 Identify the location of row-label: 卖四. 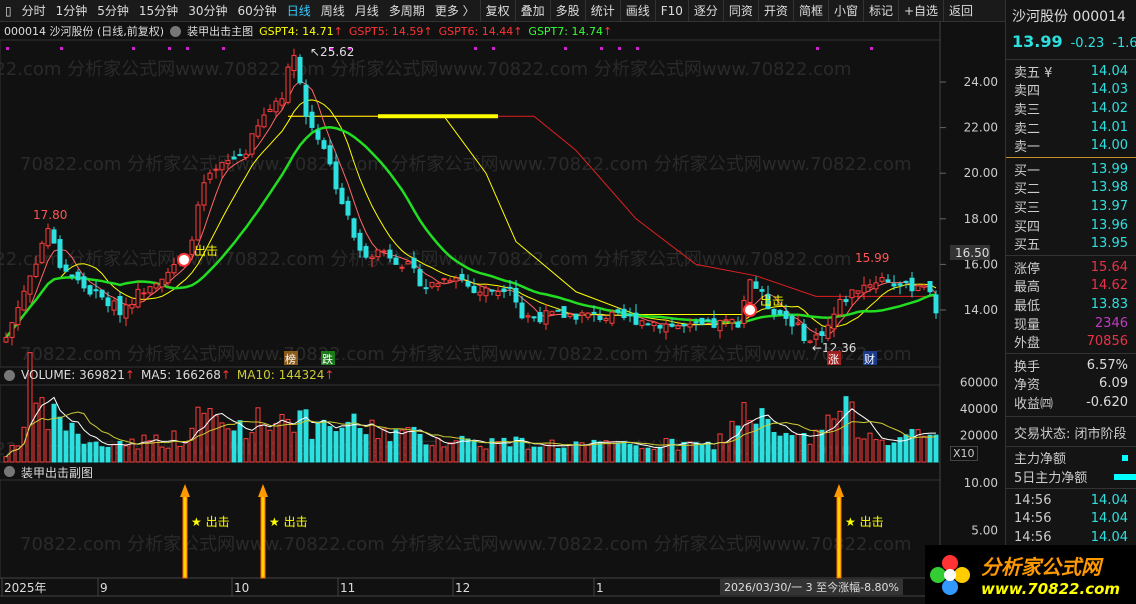
(1027, 92).